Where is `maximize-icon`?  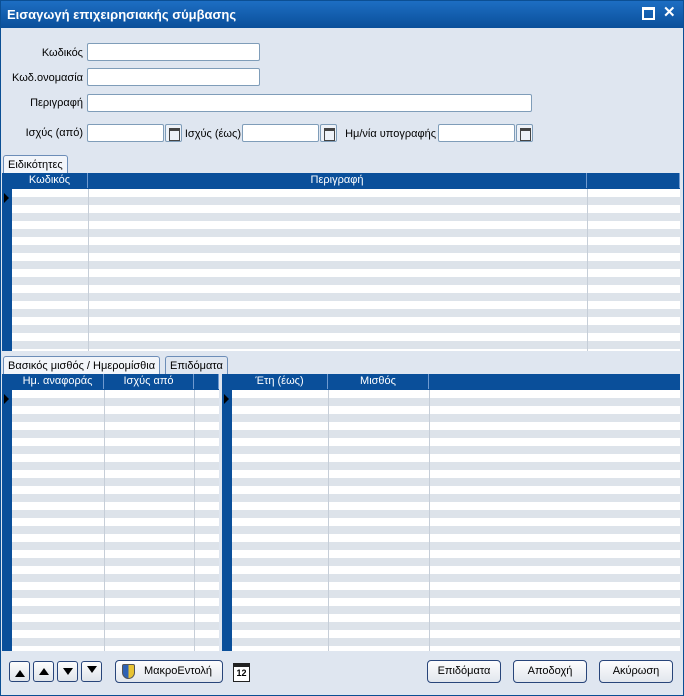 maximize-icon is located at coordinates (648, 13).